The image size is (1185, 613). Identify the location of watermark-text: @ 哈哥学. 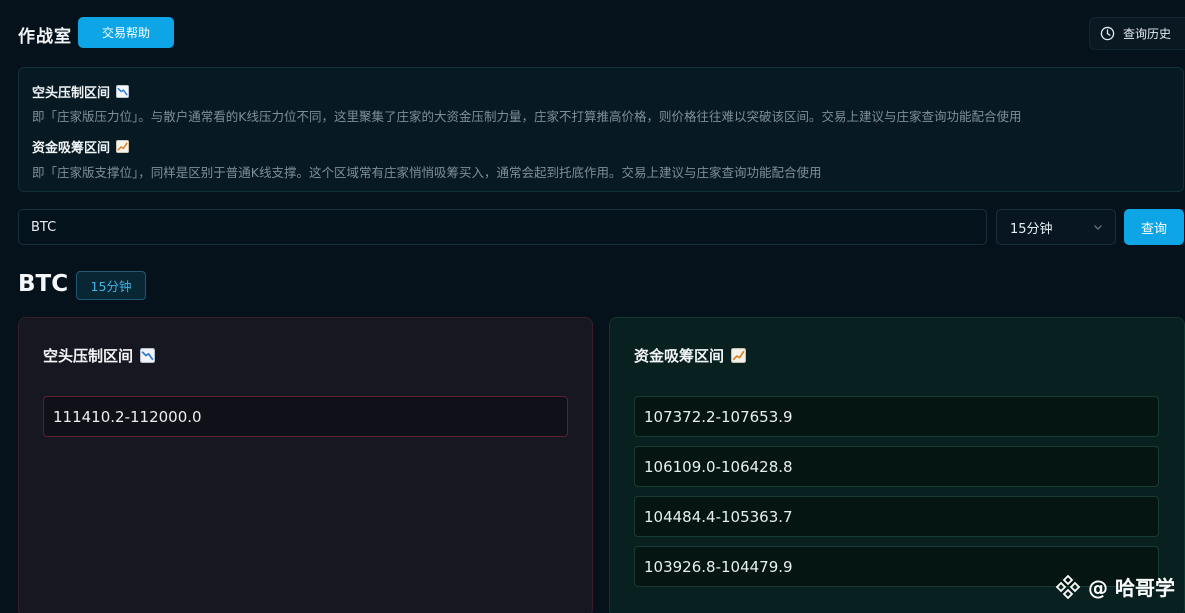
(1131, 588).